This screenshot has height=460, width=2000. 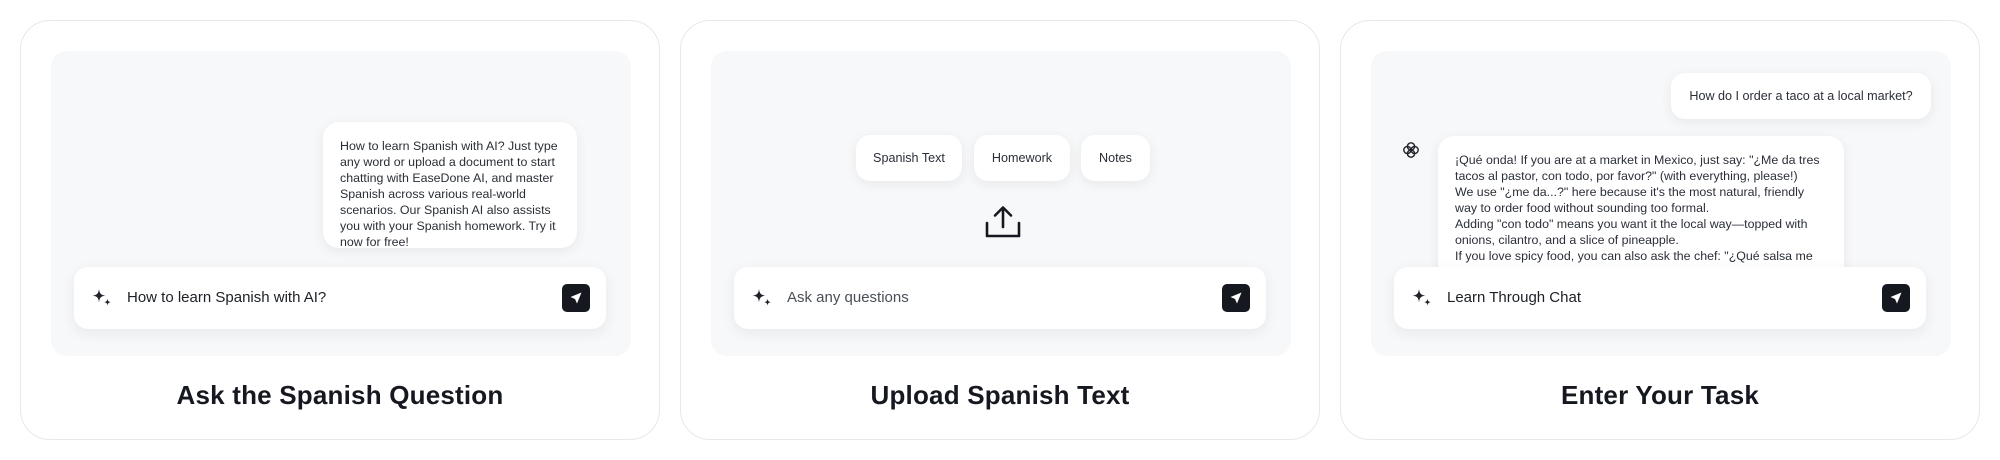 I want to click on chat-input-bar: Ask any questions, so click(x=1000, y=298).